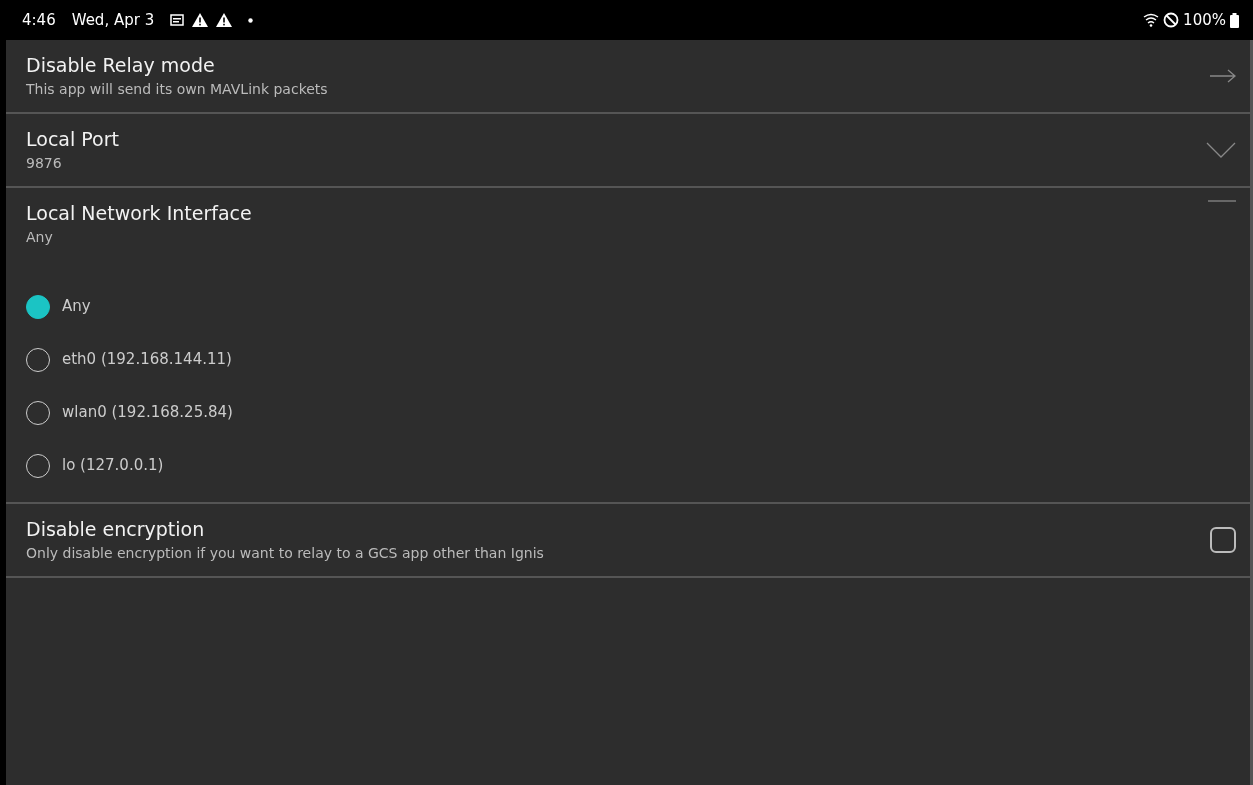  What do you see at coordinates (113, 20) in the screenshot?
I see `status-date: Wed, Apr 3` at bounding box center [113, 20].